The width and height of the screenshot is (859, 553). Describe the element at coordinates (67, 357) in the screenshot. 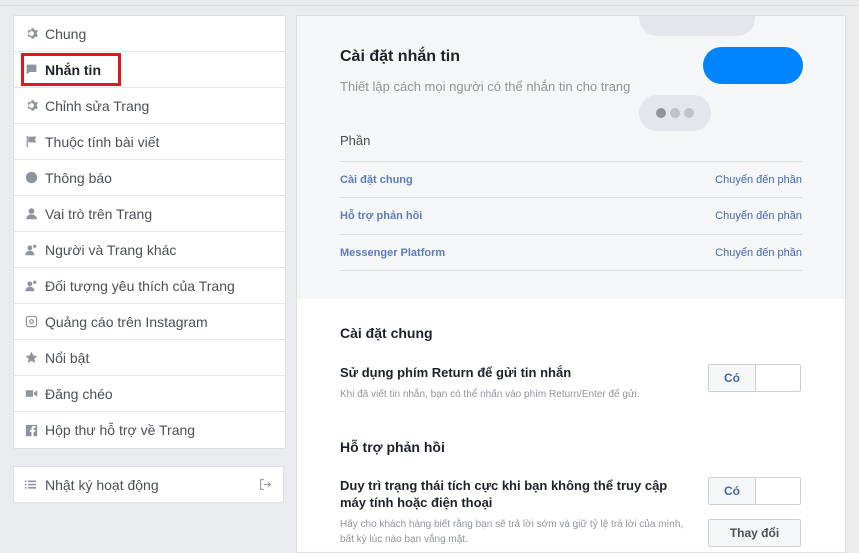

I see `sidebar-item-label: Nổi bật` at that location.